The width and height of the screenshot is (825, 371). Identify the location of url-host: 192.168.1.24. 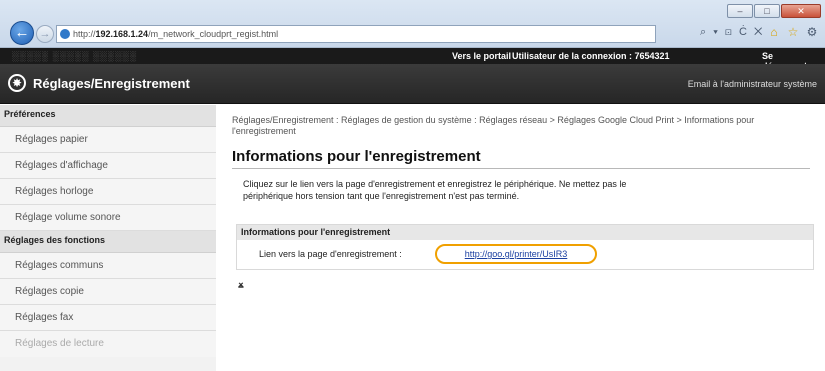
(122, 34).